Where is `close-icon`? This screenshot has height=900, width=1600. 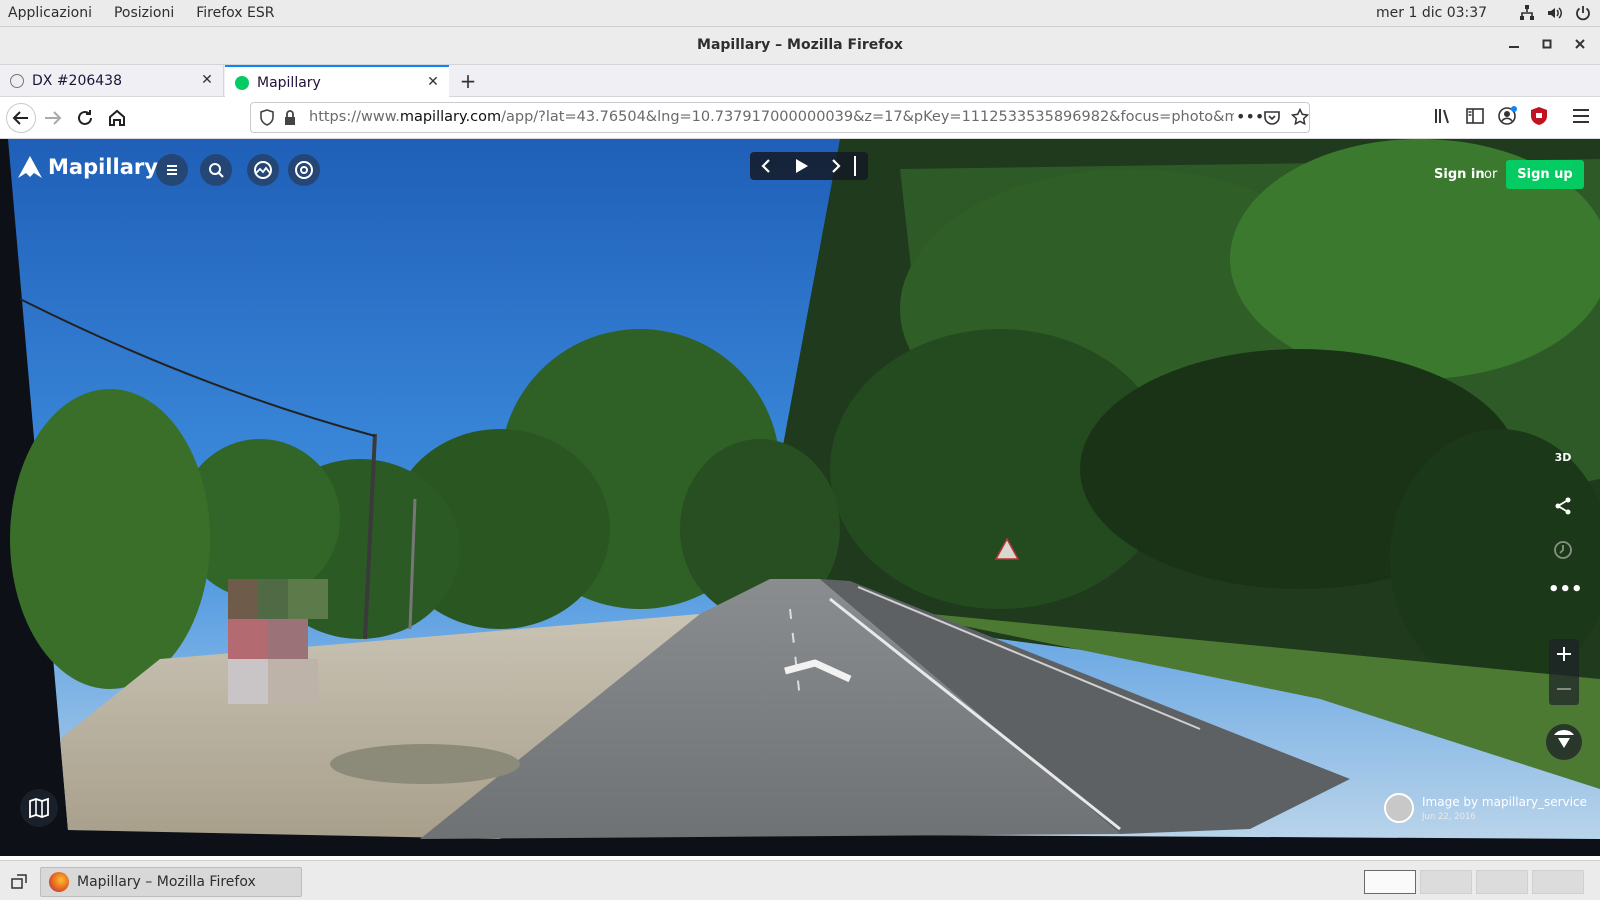 close-icon is located at coordinates (1580, 46).